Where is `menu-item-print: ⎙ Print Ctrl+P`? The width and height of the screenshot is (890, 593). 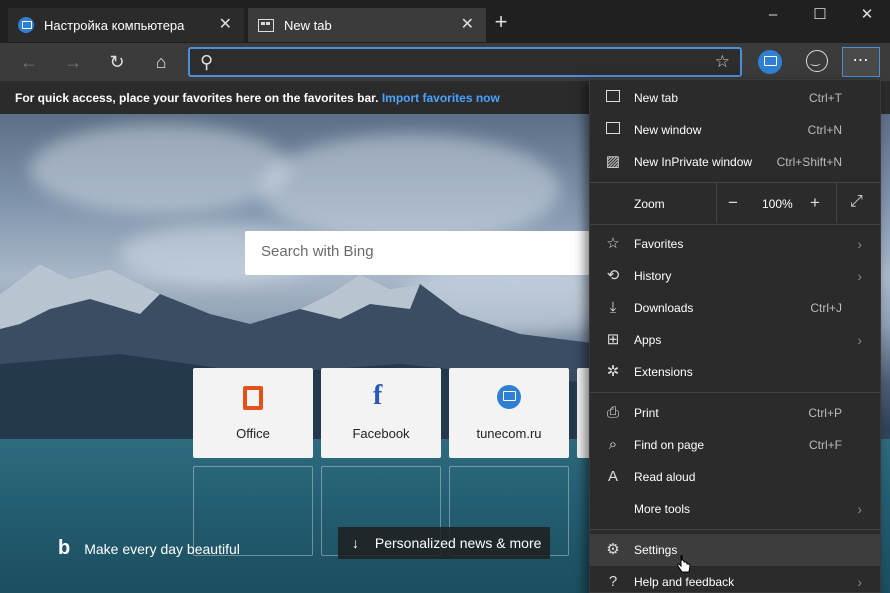 menu-item-print: ⎙ Print Ctrl+P is located at coordinates (735, 413).